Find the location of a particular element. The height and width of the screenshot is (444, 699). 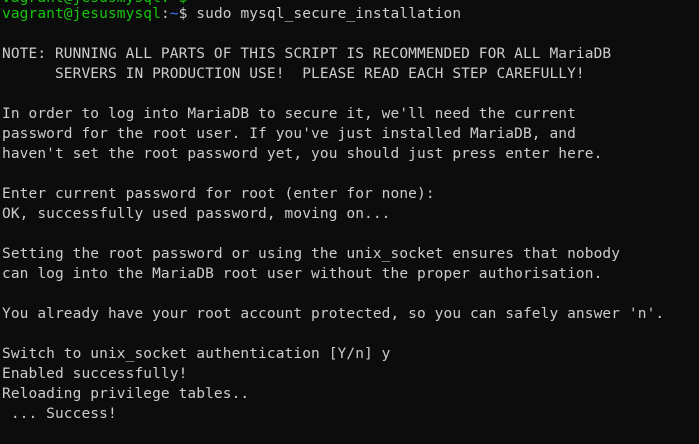

prompt-path: ~ is located at coordinates (174, 14).